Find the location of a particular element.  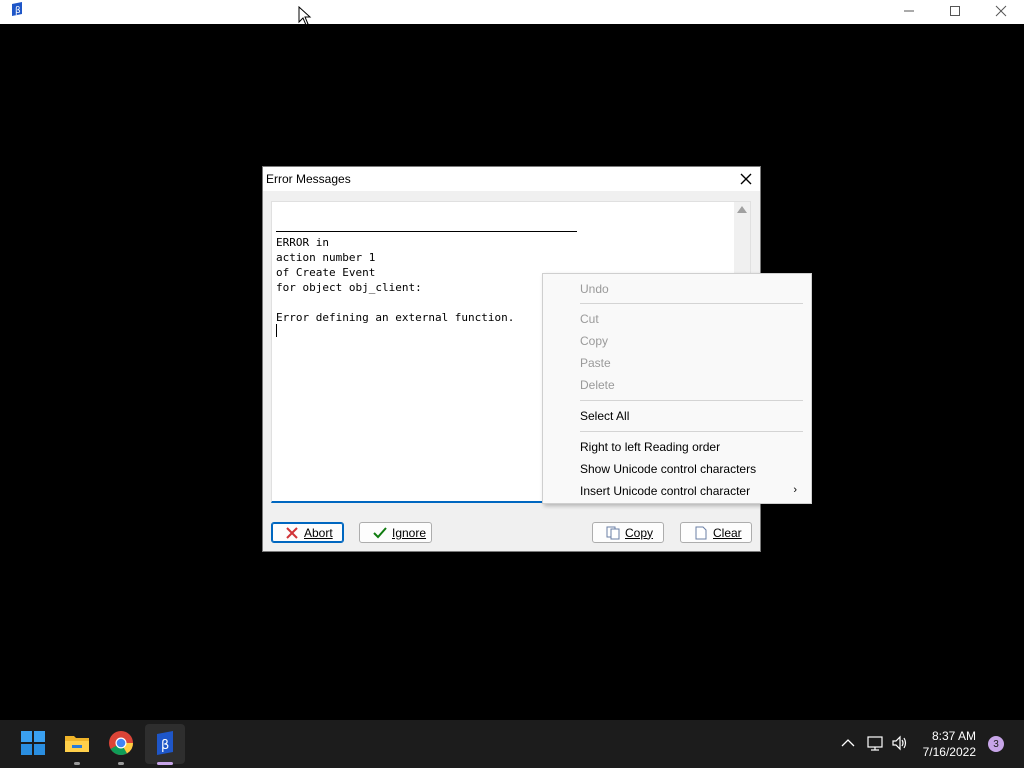

chrome-icon is located at coordinates (121, 743).